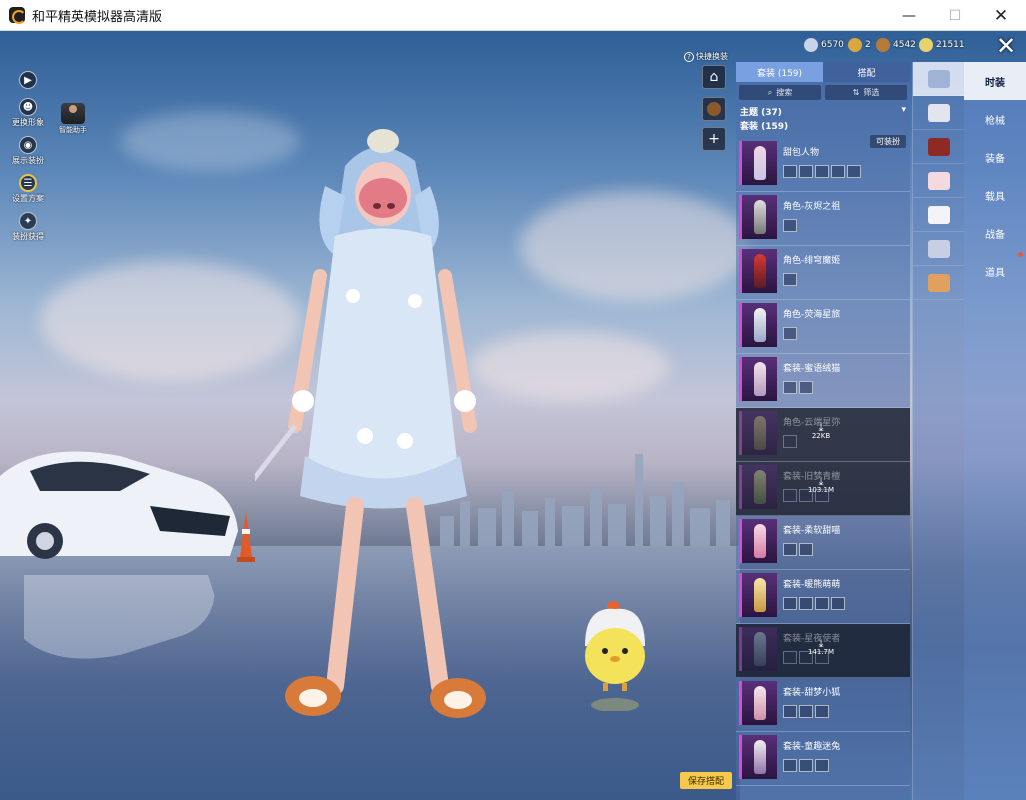 The image size is (1026, 800). Describe the element at coordinates (823, 543) in the screenshot. I see `outfit-item: 套装-柔软甜喵` at that location.